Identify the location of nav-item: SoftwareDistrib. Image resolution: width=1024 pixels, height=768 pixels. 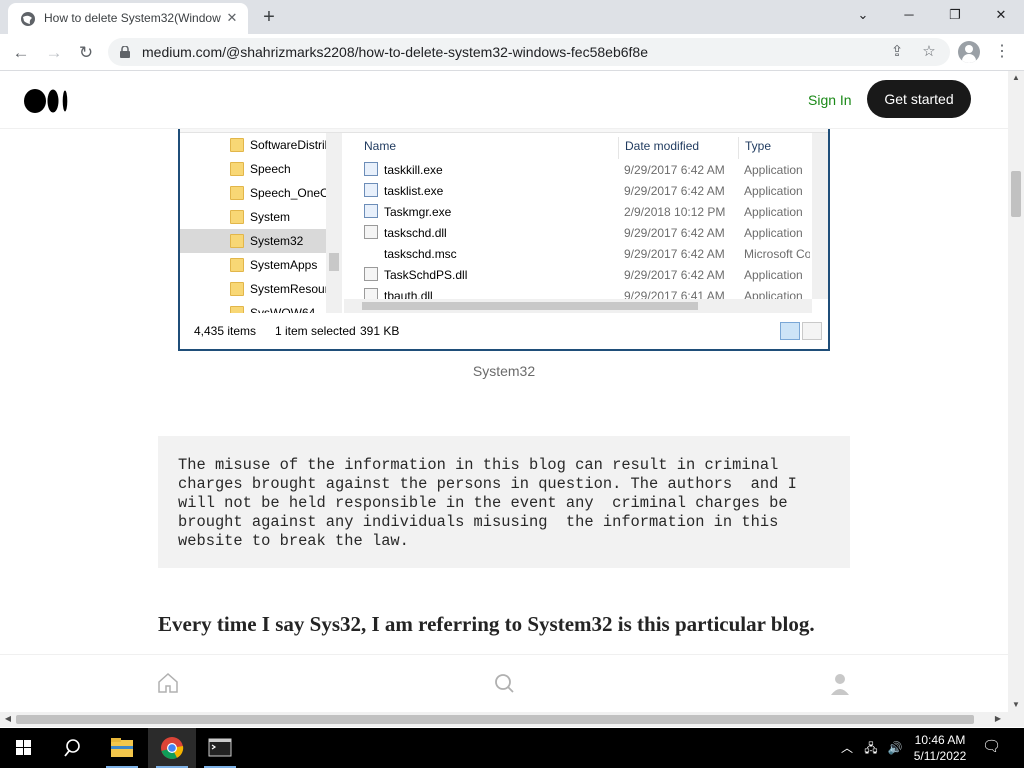
(253, 145).